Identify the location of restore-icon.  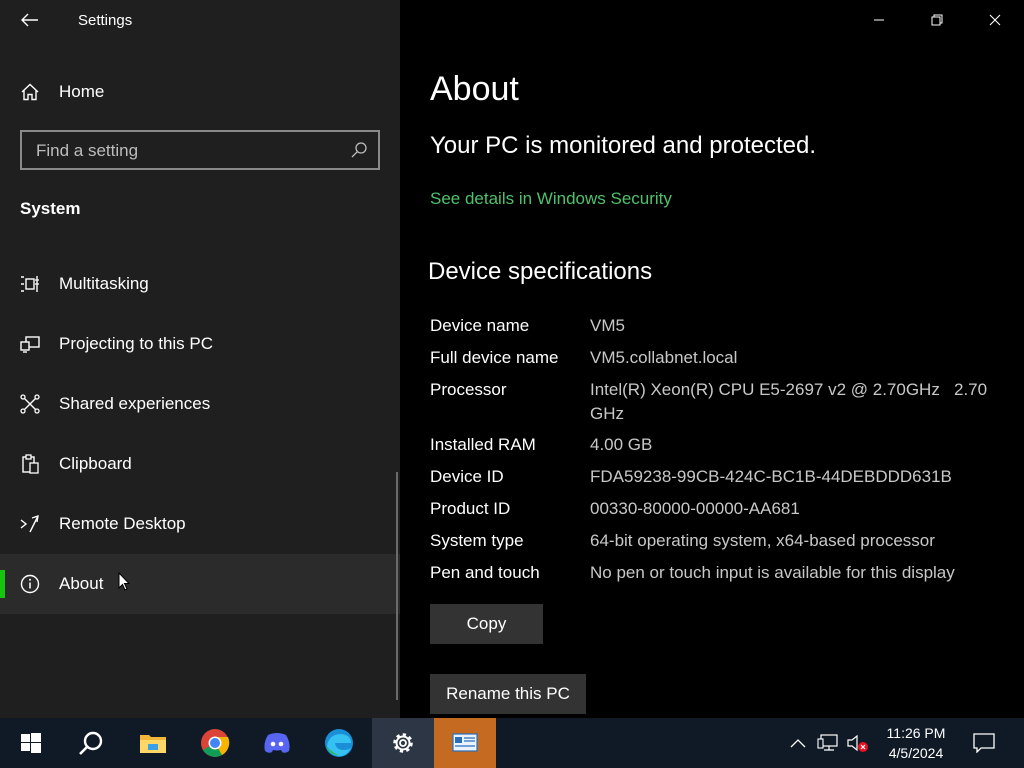
(937, 20).